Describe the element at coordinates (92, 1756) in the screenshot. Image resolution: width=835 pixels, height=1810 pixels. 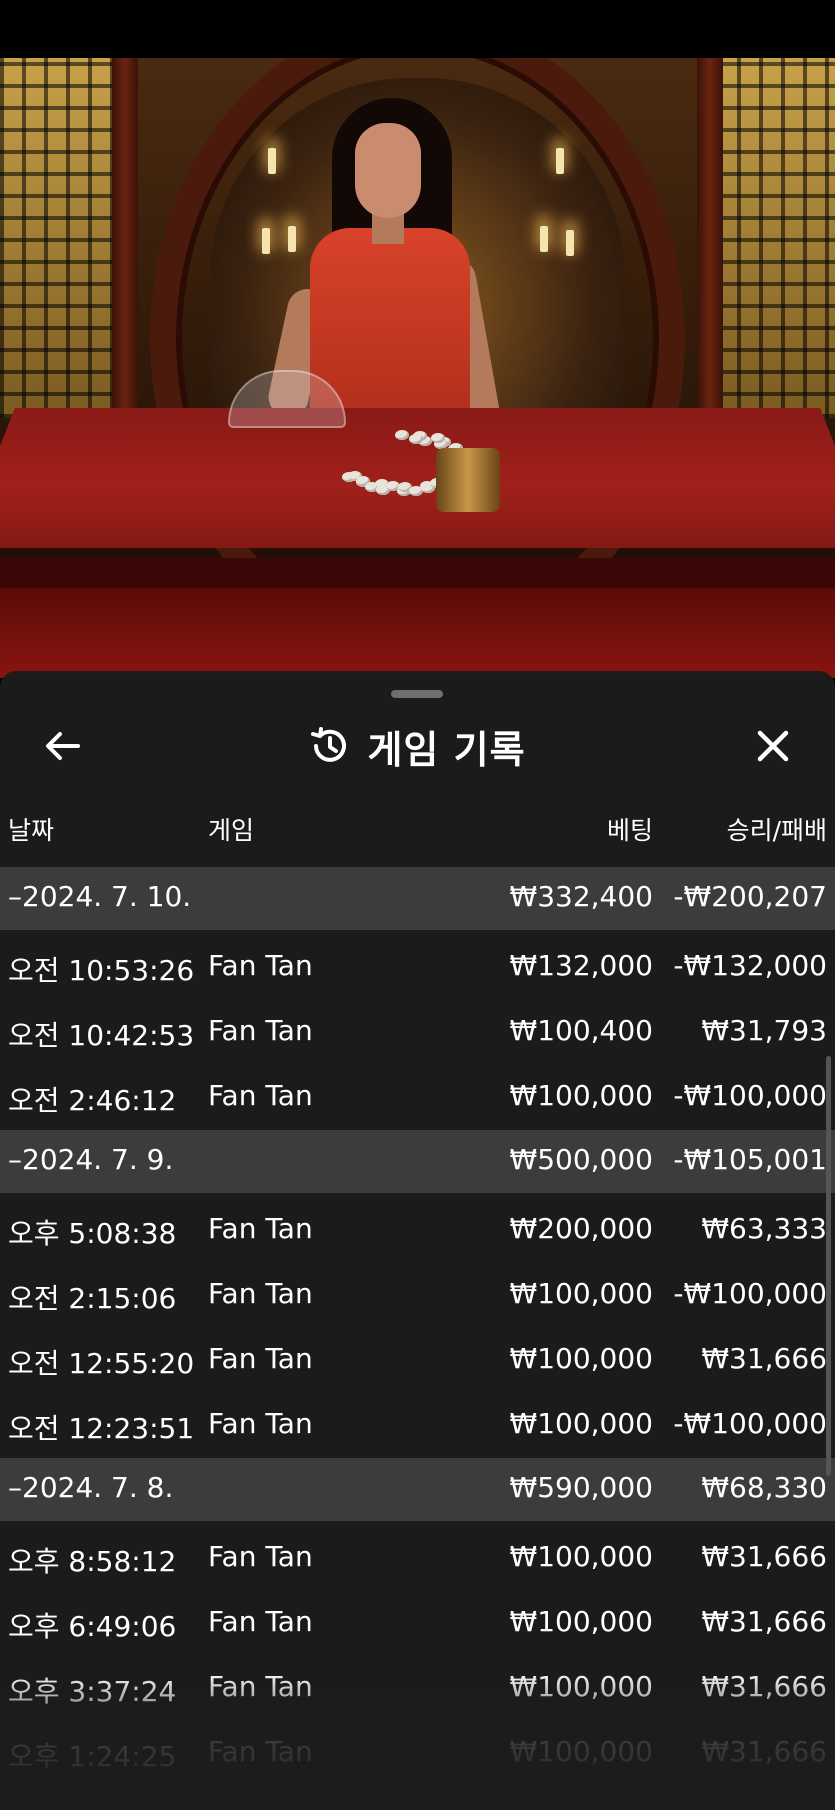
I see `round-time: 오후 1:24:25` at that location.